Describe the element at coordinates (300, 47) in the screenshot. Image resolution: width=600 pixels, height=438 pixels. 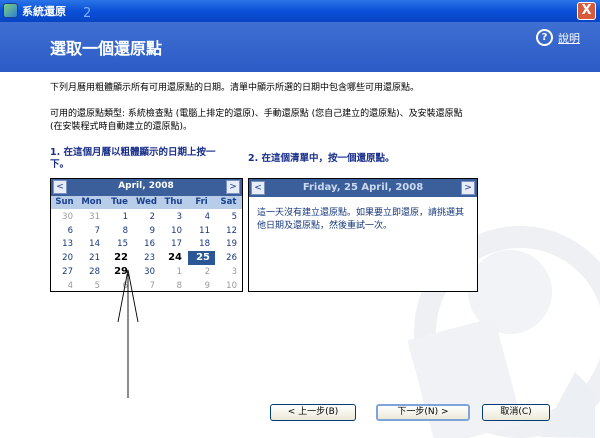
I see `header-banner: 選取一個還原點 ? 說明` at that location.